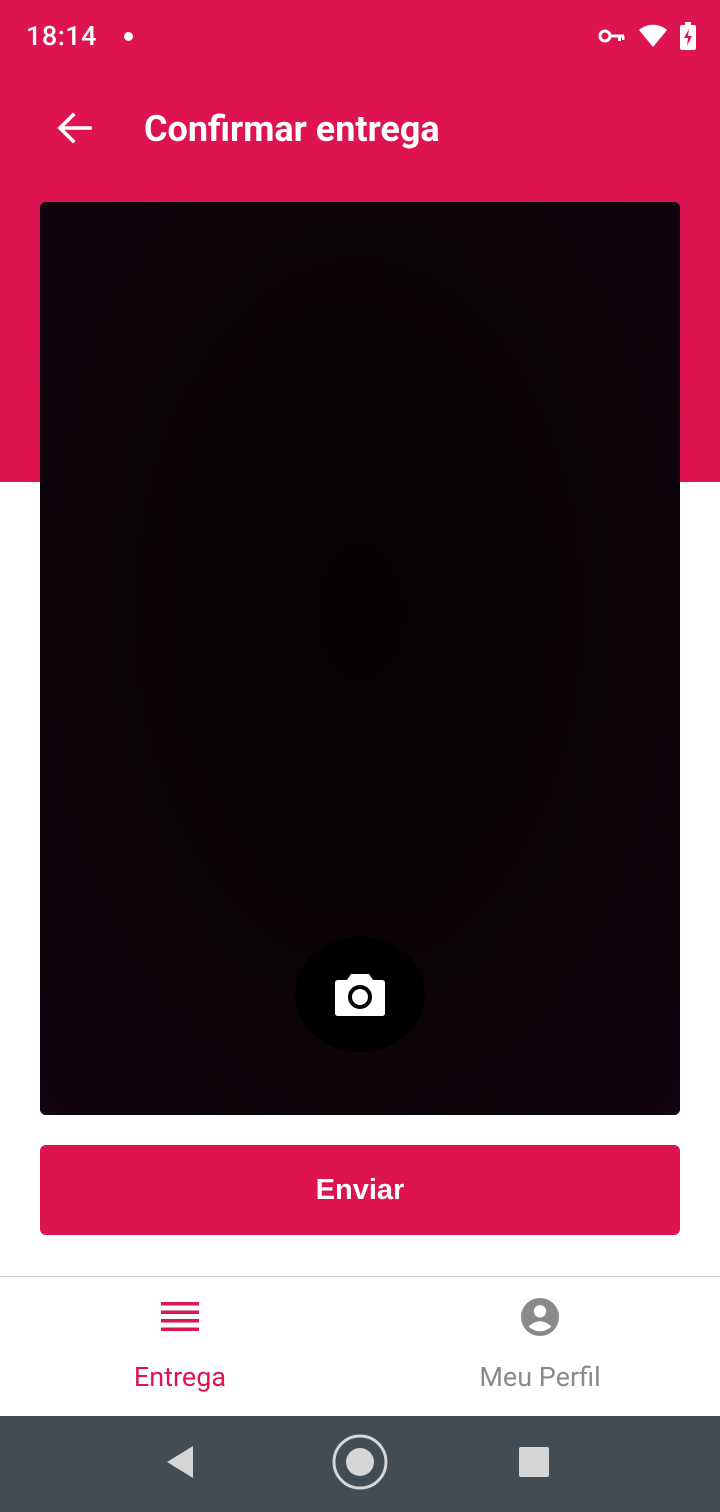 The width and height of the screenshot is (720, 1512). I want to click on status-time: 18:14, so click(62, 36).